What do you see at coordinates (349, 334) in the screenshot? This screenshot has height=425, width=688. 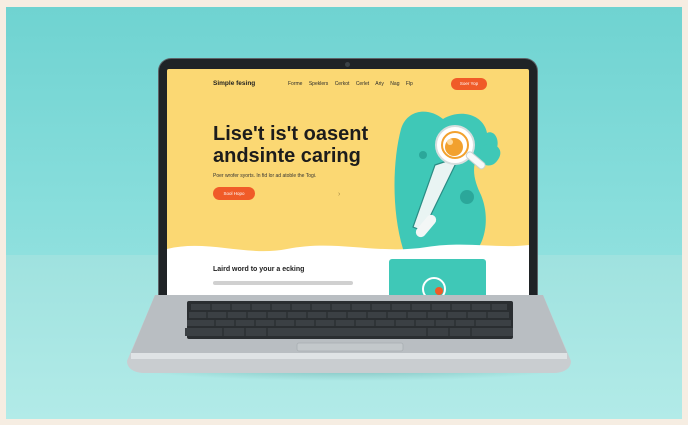 I see `laptop-base` at bounding box center [349, 334].